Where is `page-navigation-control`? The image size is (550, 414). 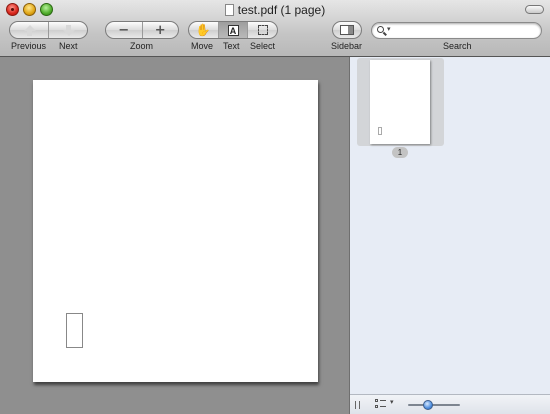
page-navigation-control is located at coordinates (48, 30).